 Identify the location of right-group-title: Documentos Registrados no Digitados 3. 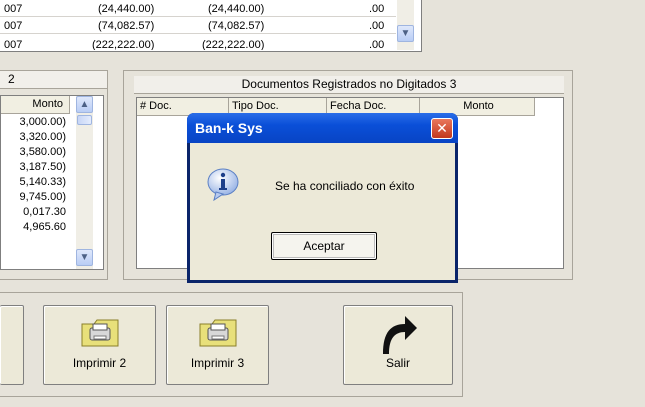
(349, 85).